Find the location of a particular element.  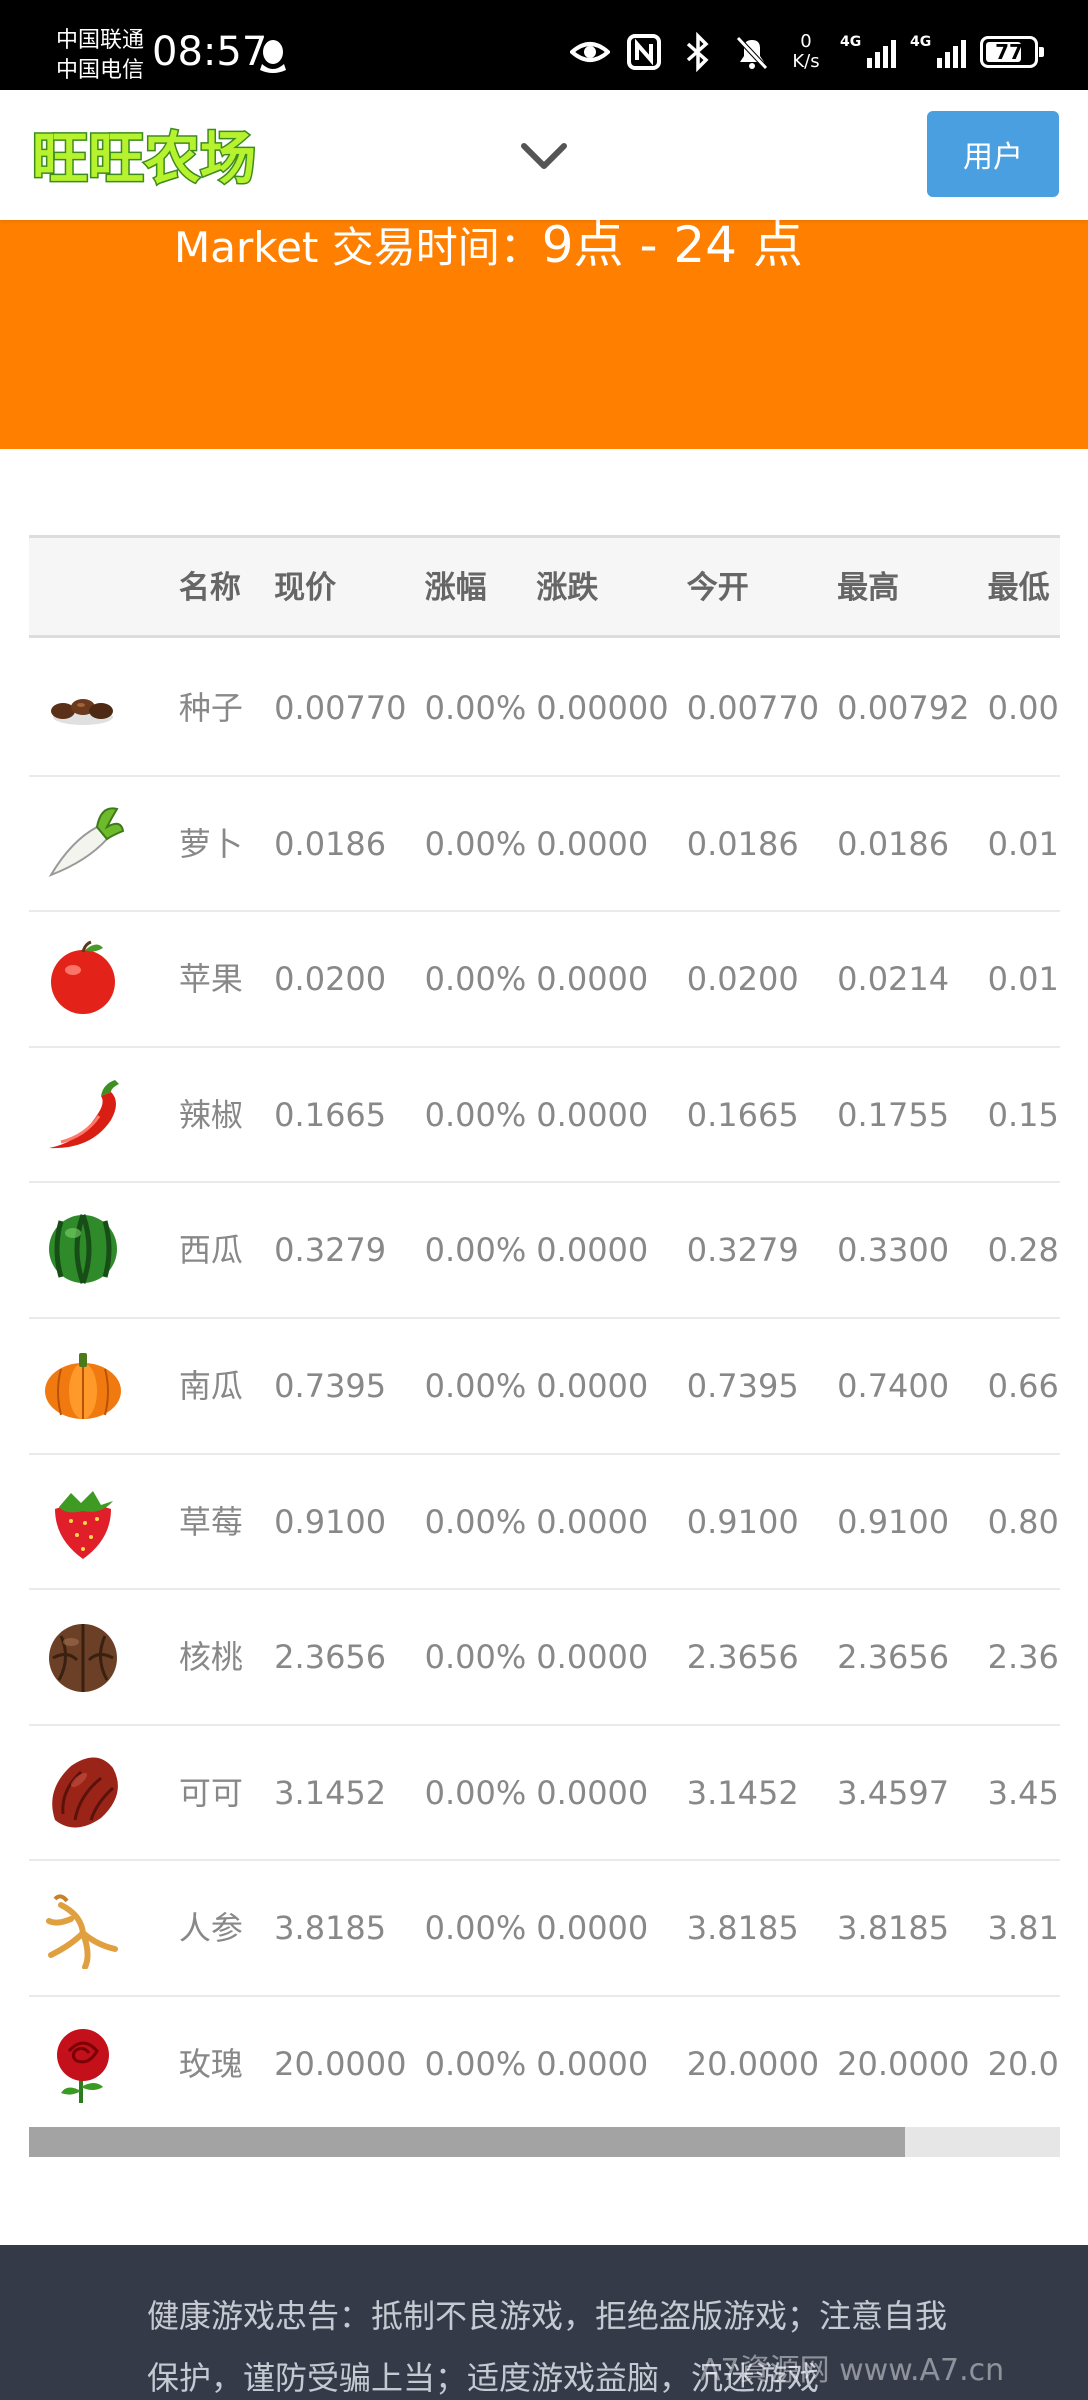

trading-hours: Market 交易时间：9点 - 24 点 is located at coordinates (488, 246).